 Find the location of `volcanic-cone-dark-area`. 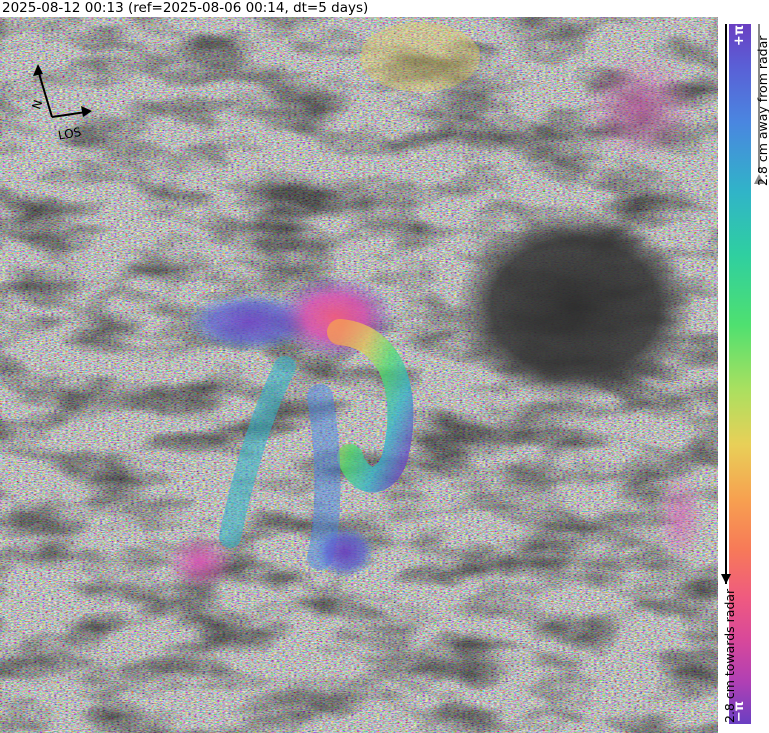

volcanic-cone-dark-area is located at coordinates (575, 307).